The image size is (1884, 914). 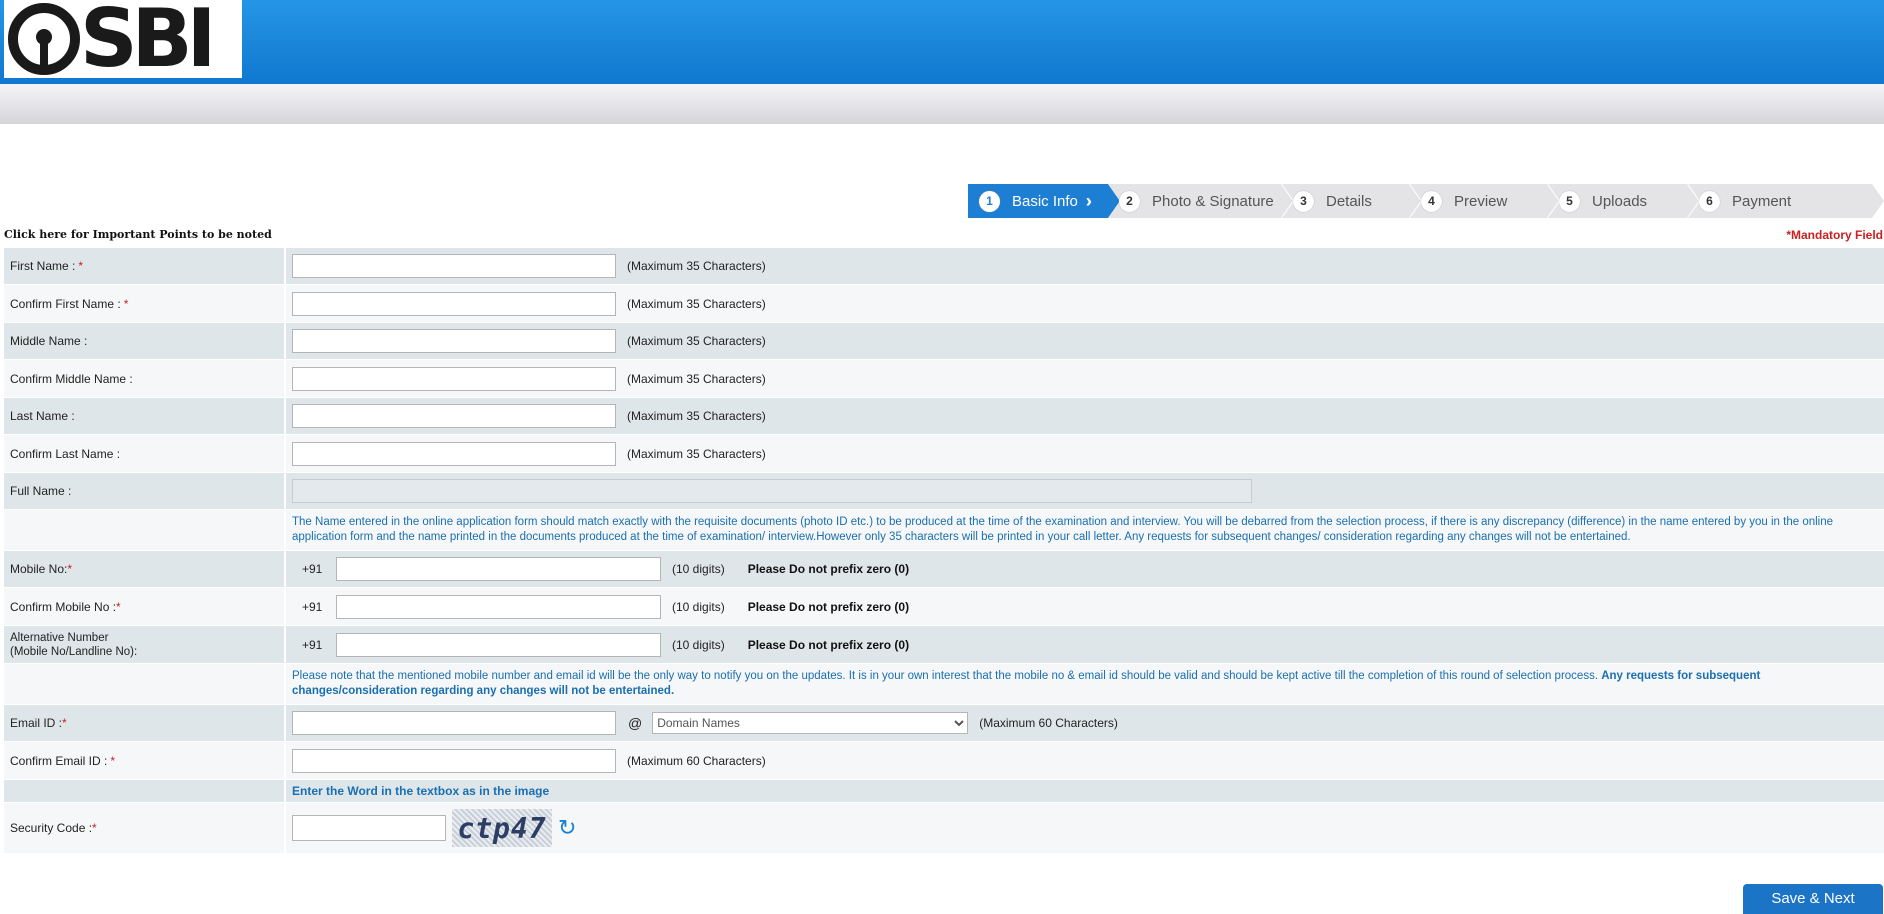 What do you see at coordinates (944, 491) in the screenshot?
I see `full-name-row: Full Name :` at bounding box center [944, 491].